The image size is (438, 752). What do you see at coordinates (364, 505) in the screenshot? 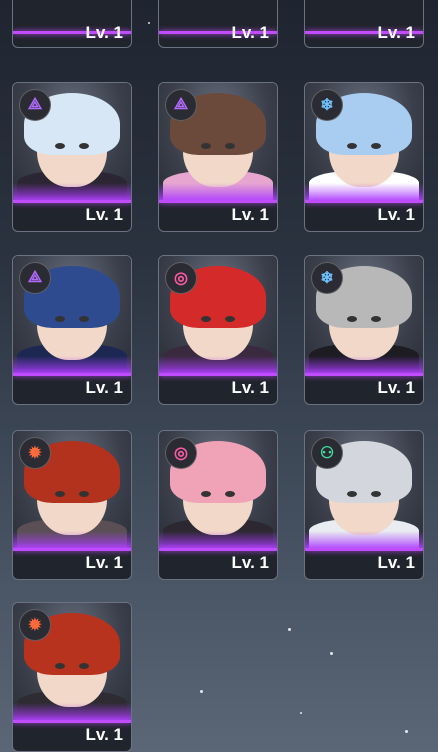
I see `character-card: ⚇ Lv. 1` at bounding box center [364, 505].